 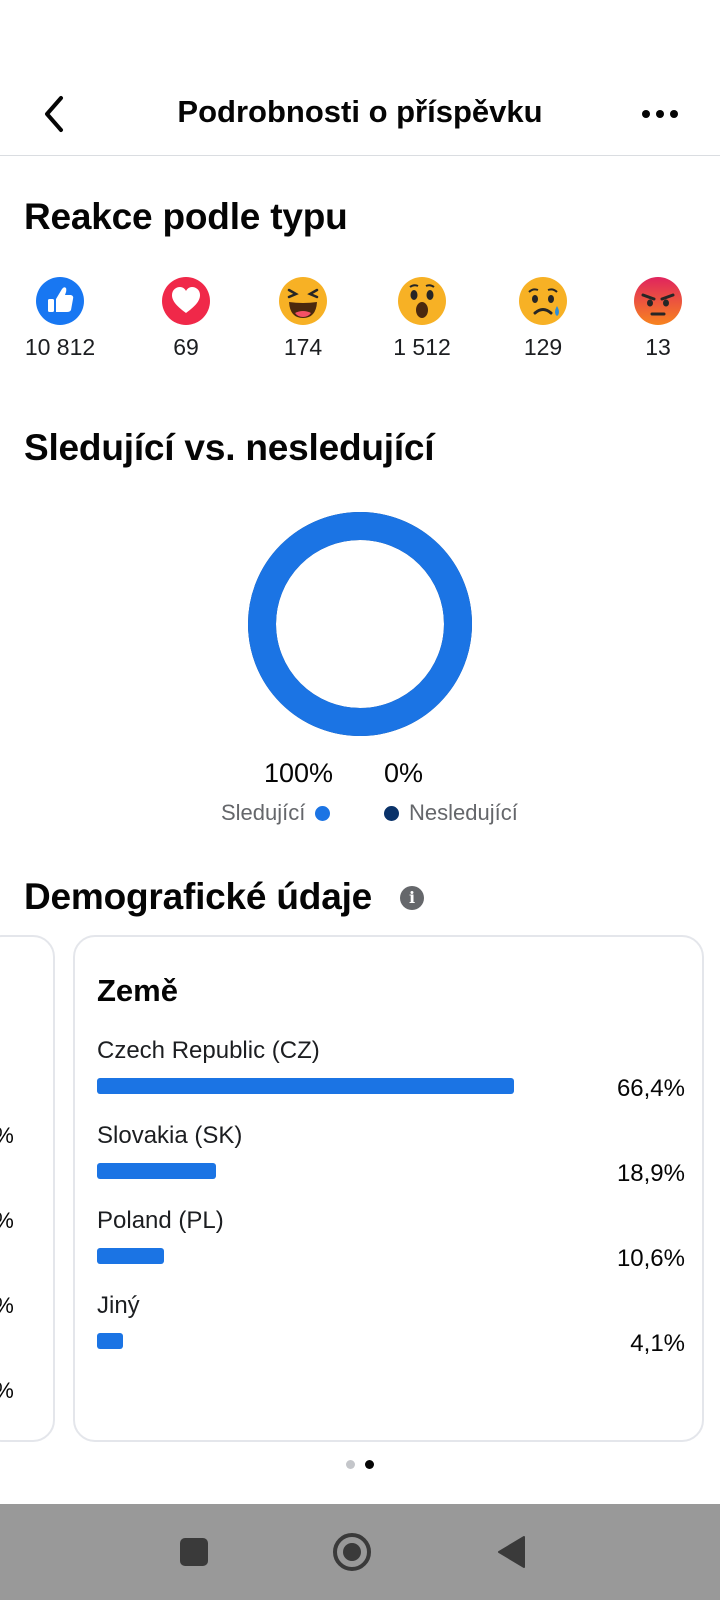 I want to click on triangle-back-icon, so click(x=511, y=1552).